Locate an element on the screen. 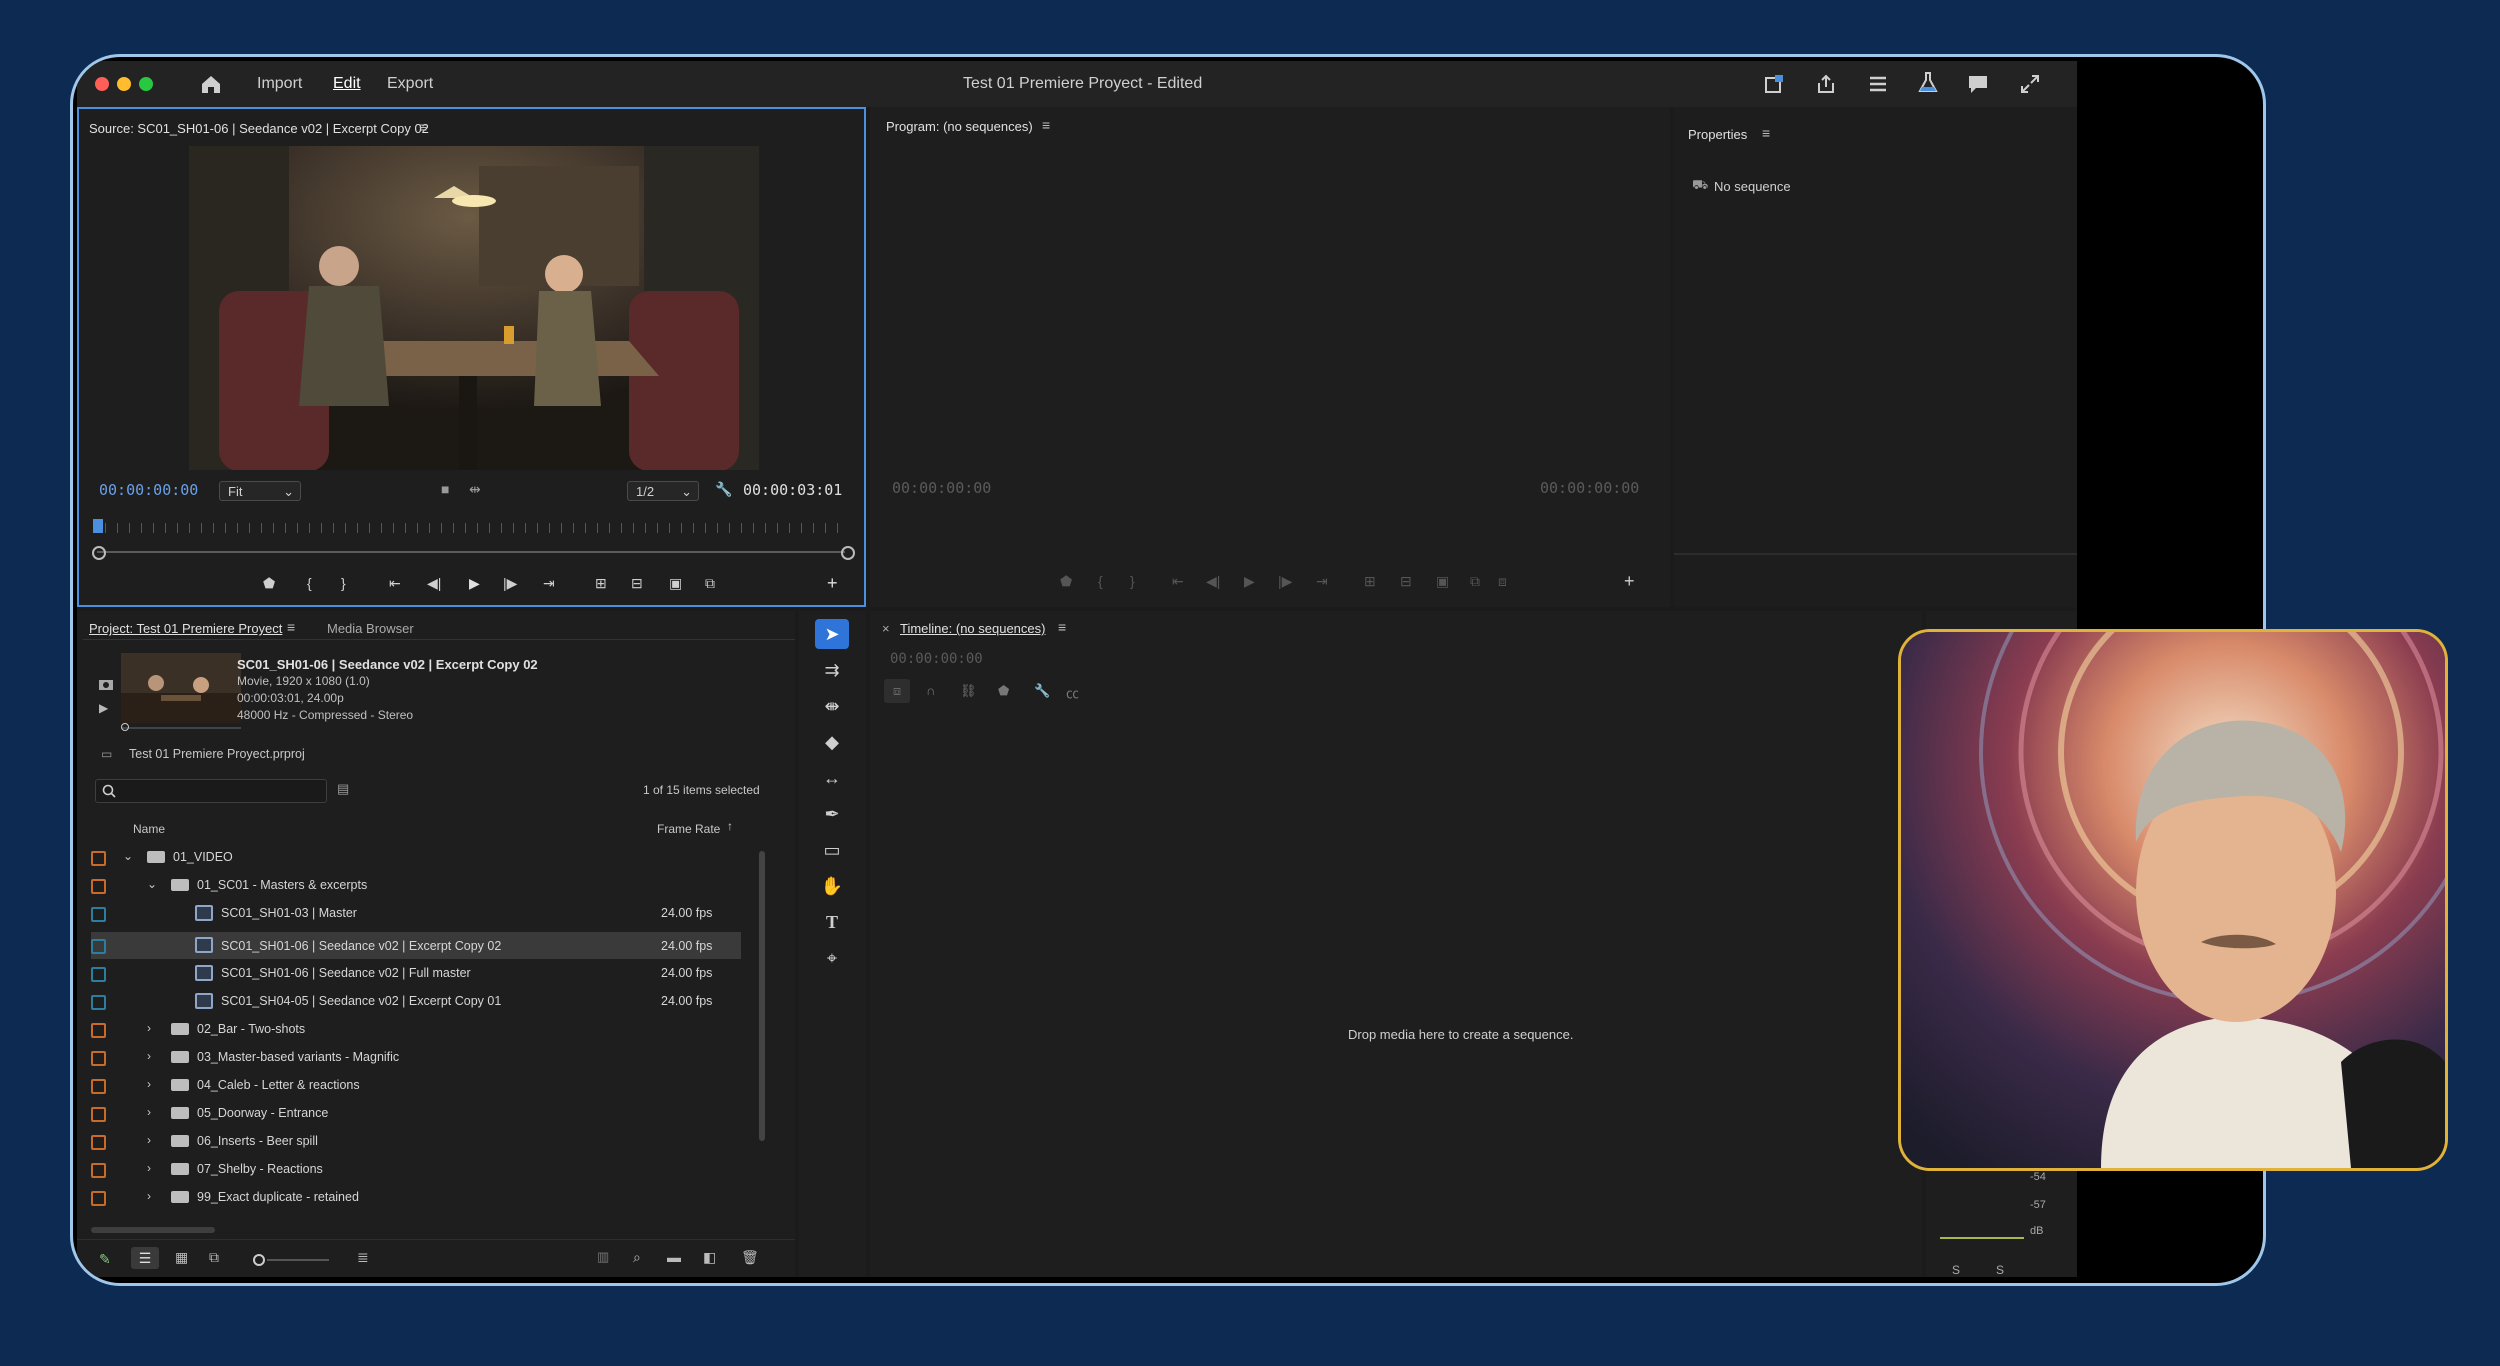  insert-icon: ⊞ is located at coordinates (601, 583).